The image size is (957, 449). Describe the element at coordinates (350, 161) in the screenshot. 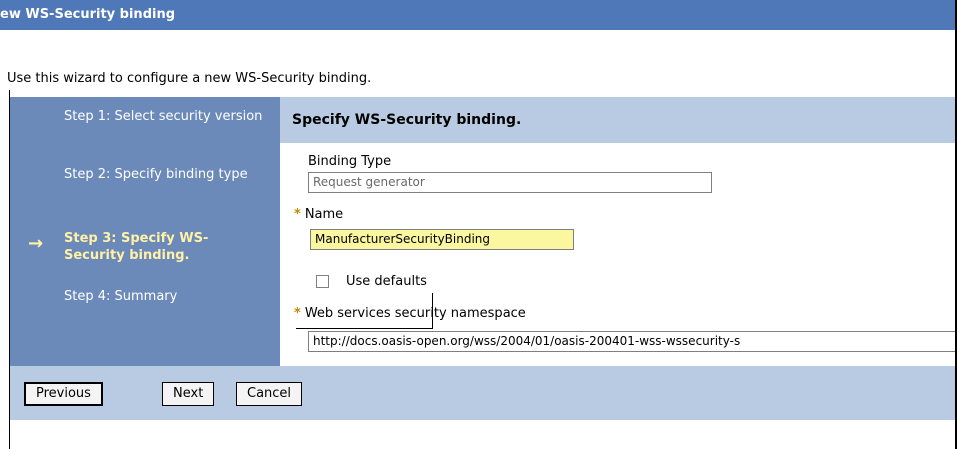

I see `binding-type-label: Binding Type` at that location.